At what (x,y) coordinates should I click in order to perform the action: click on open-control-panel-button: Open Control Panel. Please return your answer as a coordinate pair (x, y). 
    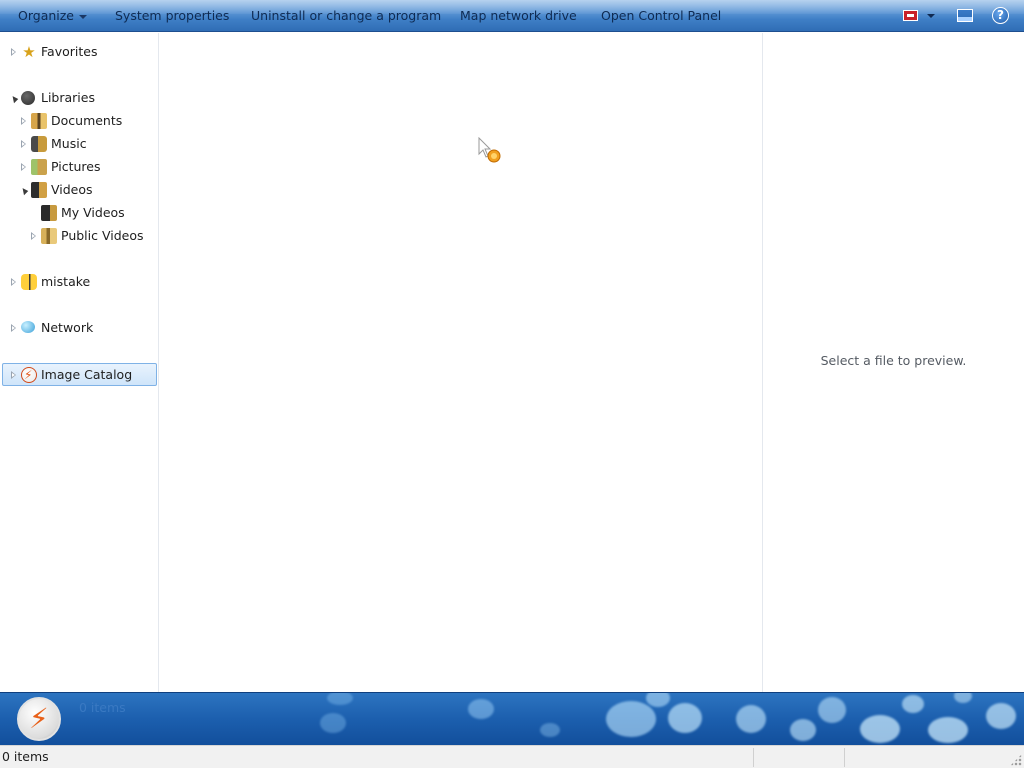
    Looking at the image, I should click on (661, 16).